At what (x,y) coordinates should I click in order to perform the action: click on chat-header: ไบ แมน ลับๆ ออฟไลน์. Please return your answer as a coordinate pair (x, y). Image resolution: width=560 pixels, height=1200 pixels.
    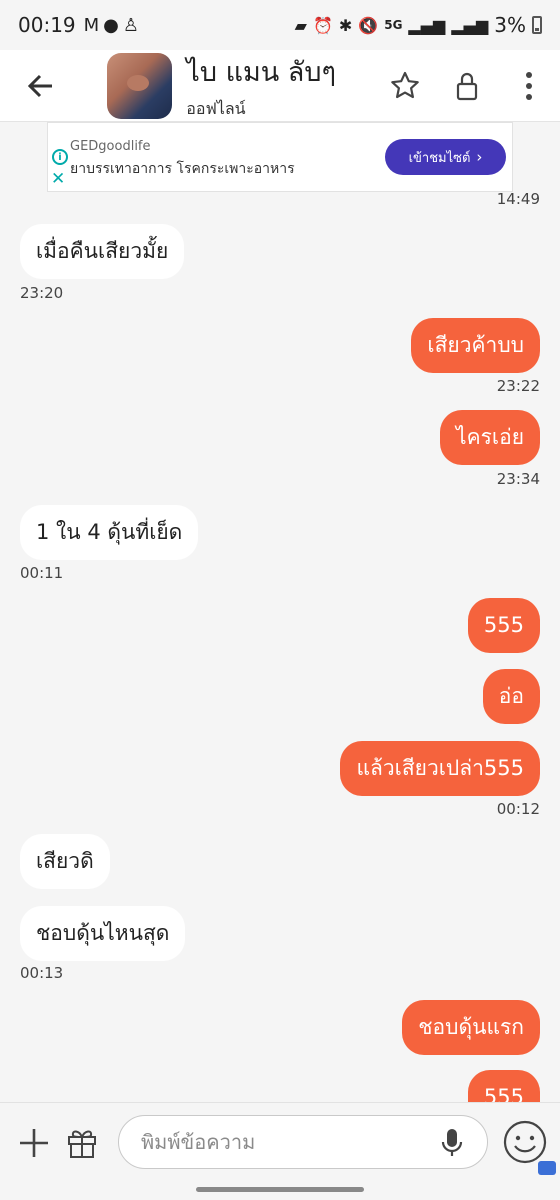
    Looking at the image, I should click on (280, 86).